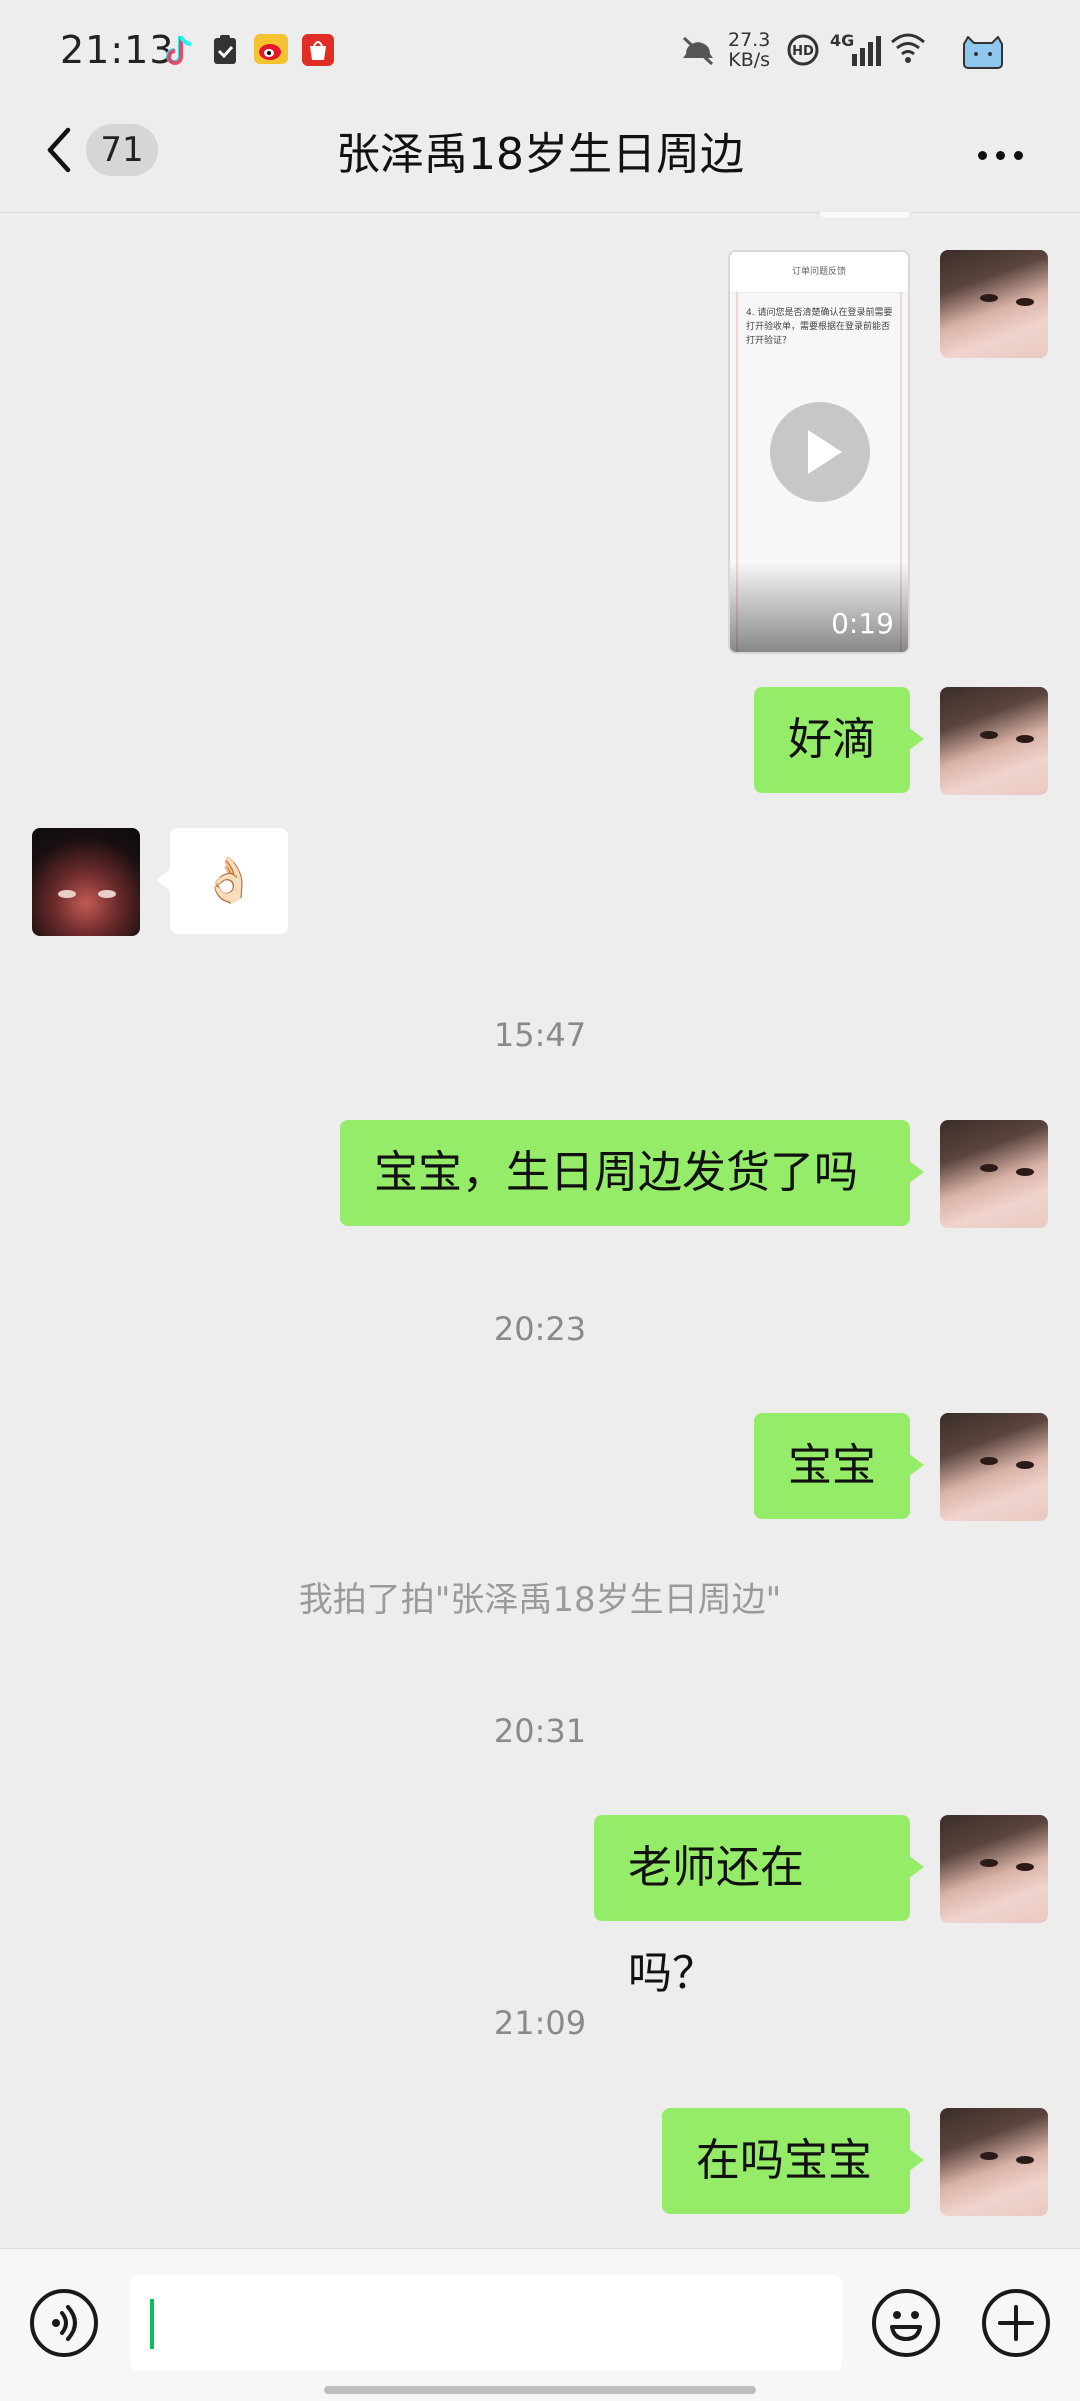 Image resolution: width=1080 pixels, height=2401 pixels. What do you see at coordinates (540, 50) in the screenshot?
I see `status-bar: 21:13 27.3 KB/s HD 4G` at bounding box center [540, 50].